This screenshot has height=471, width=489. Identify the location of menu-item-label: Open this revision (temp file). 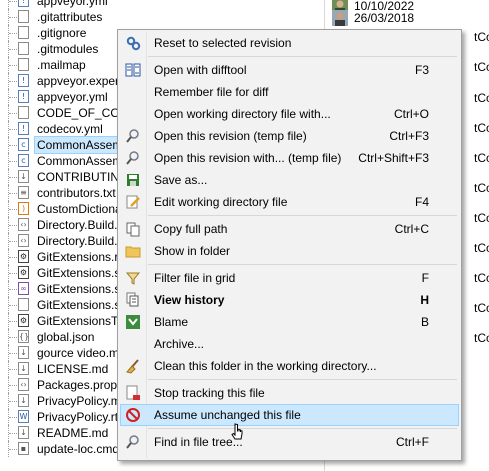
(230, 136).